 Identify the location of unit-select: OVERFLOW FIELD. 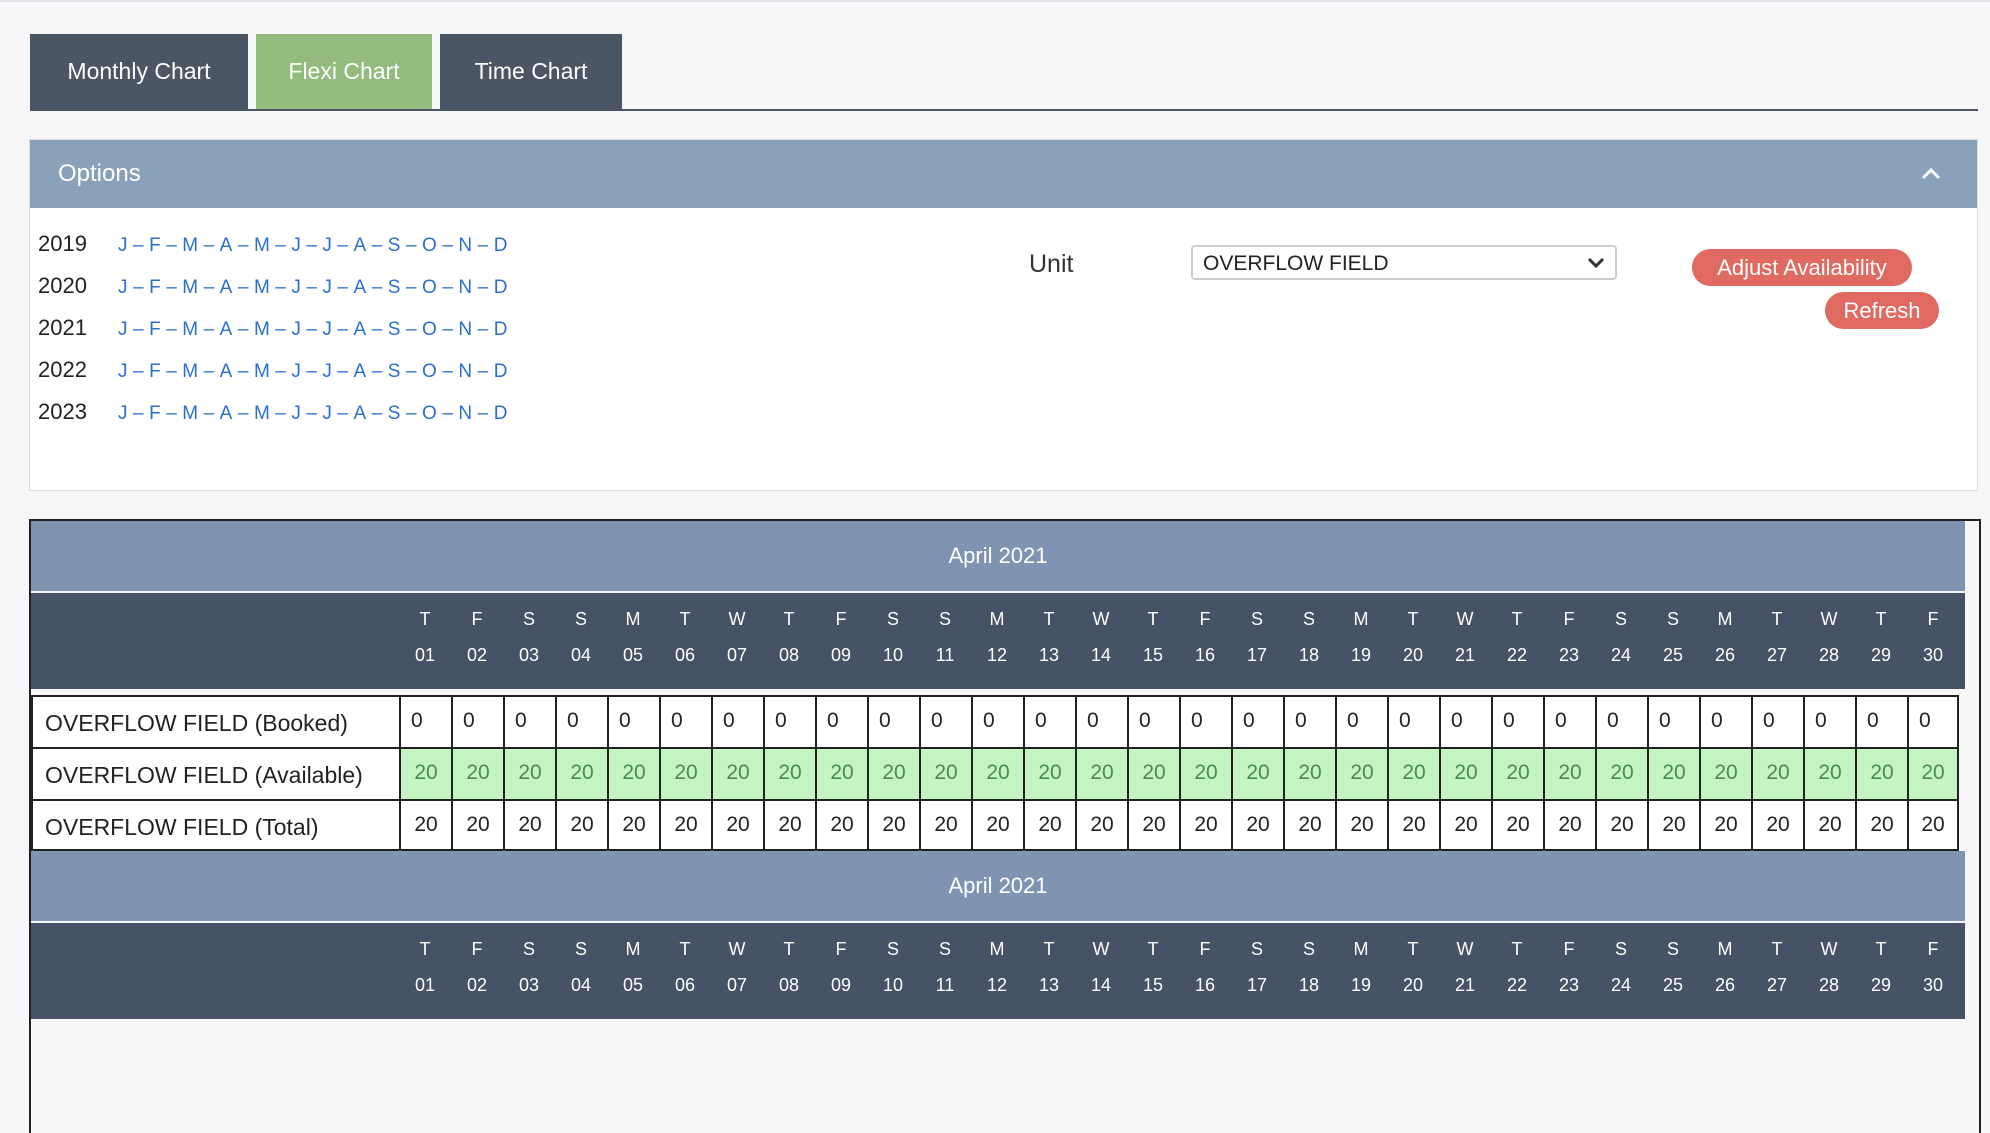
(1404, 262).